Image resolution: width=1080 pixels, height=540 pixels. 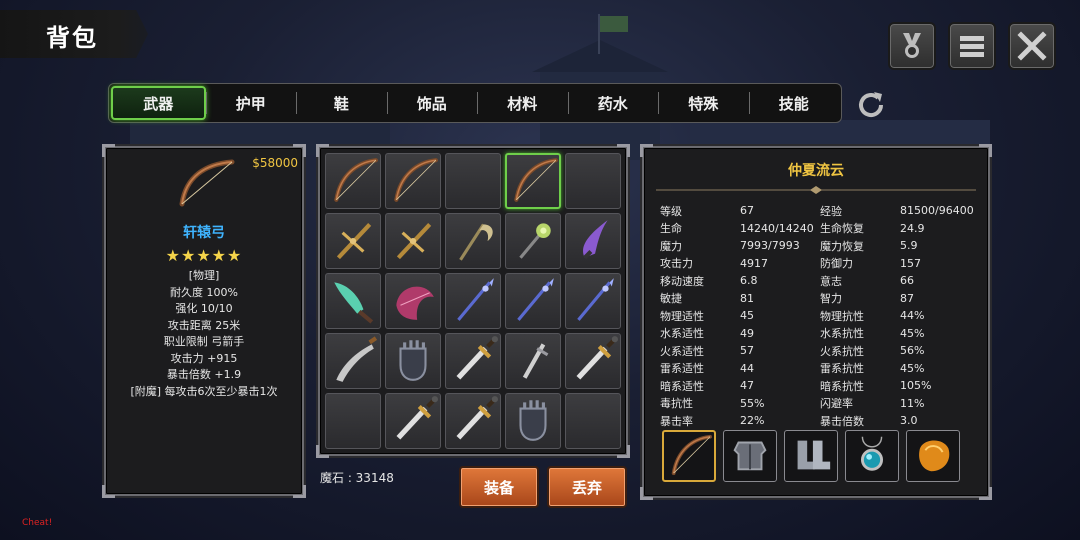 What do you see at coordinates (816, 190) in the screenshot?
I see `ornament-divider` at bounding box center [816, 190].